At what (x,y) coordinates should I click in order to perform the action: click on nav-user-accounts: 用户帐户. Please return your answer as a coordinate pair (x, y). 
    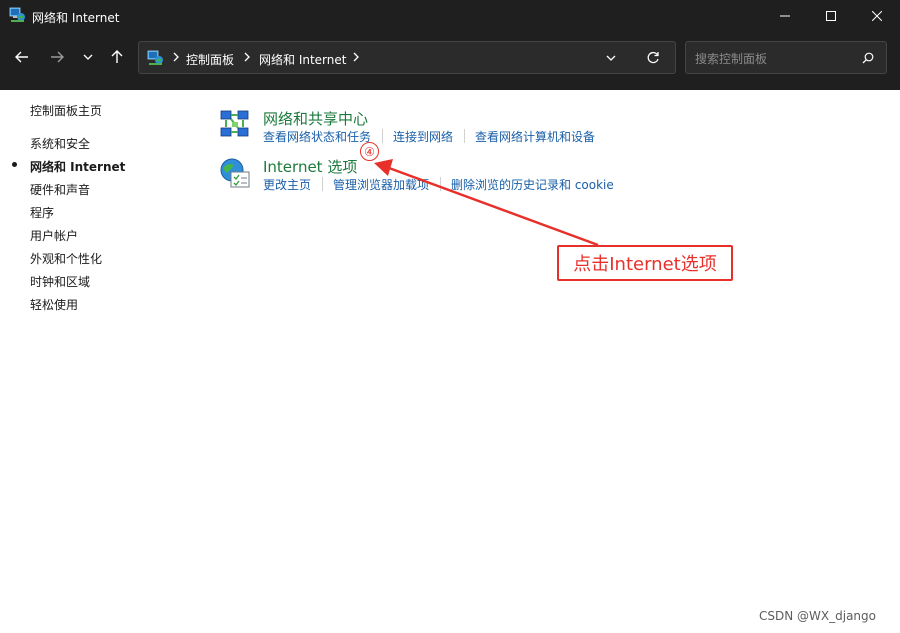
    Looking at the image, I should click on (54, 235).